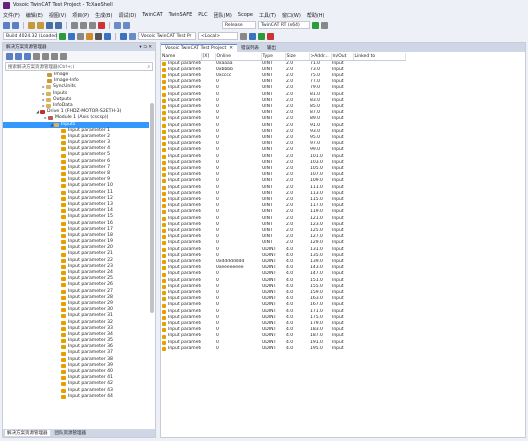 This screenshot has height=441, width=528. Describe the element at coordinates (31, 25) in the screenshot. I see `new-project-icon` at that location.